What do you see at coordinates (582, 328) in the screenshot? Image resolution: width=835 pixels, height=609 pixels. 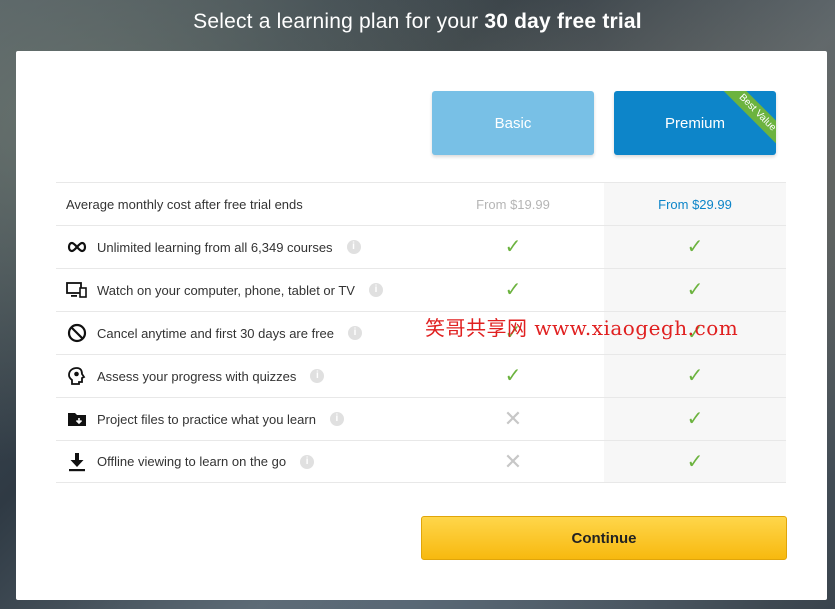 I see `watermark-text: 笑哥共享网 www.xiaogegh.com` at bounding box center [582, 328].